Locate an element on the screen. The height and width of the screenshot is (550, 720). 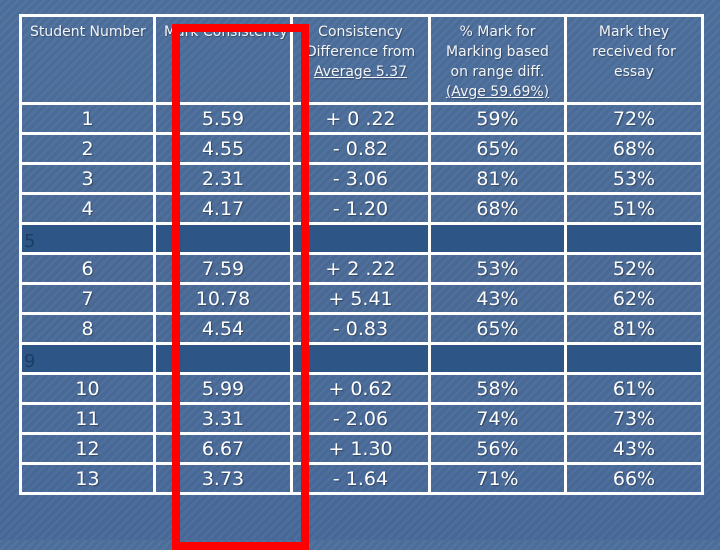
percent-marking-cell: 81% is located at coordinates (497, 178).